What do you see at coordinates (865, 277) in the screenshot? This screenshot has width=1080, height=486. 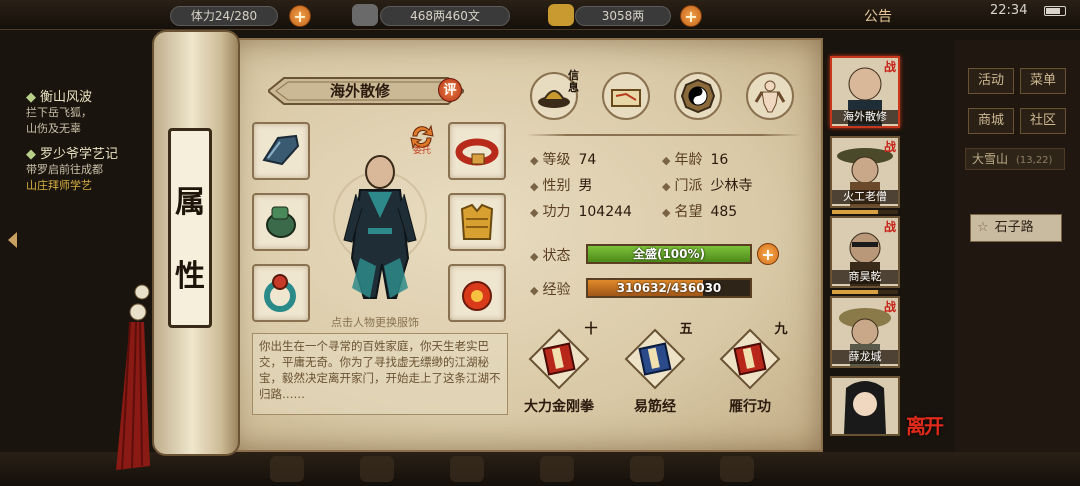 I see `party-member-name: 商昊乾` at bounding box center [865, 277].